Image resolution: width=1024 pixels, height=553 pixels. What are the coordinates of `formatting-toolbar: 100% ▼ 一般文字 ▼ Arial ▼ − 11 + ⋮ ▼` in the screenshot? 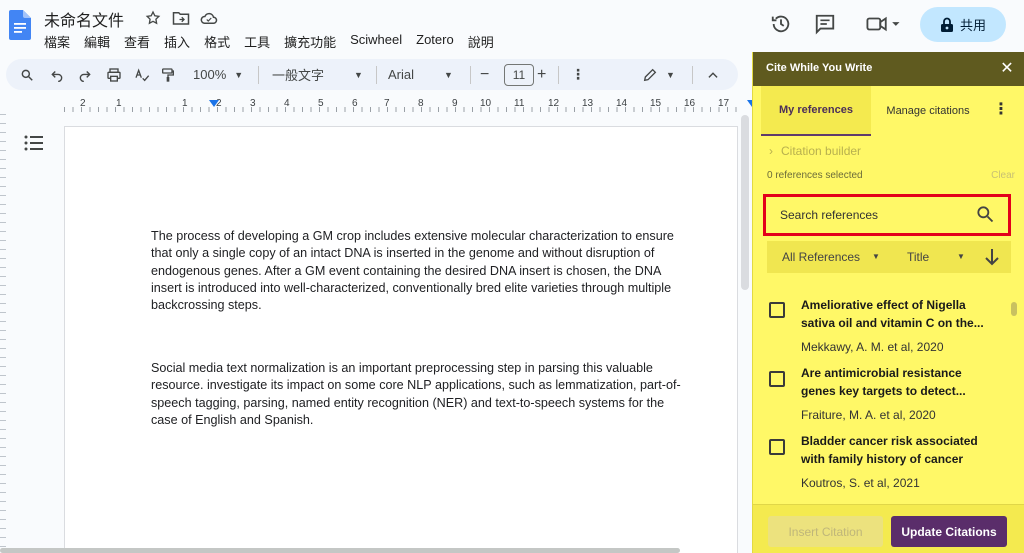 It's located at (372, 74).